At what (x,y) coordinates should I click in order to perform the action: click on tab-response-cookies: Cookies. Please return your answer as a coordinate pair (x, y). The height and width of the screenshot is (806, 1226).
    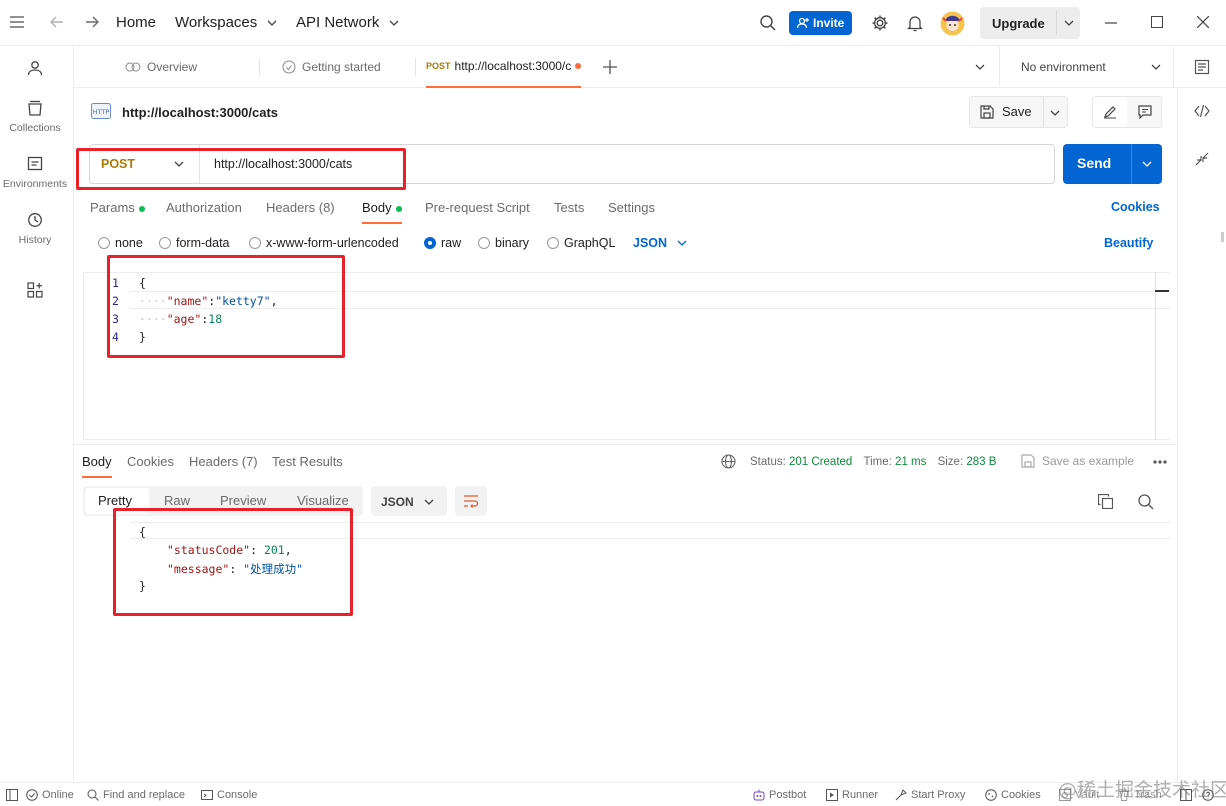
    Looking at the image, I should click on (150, 461).